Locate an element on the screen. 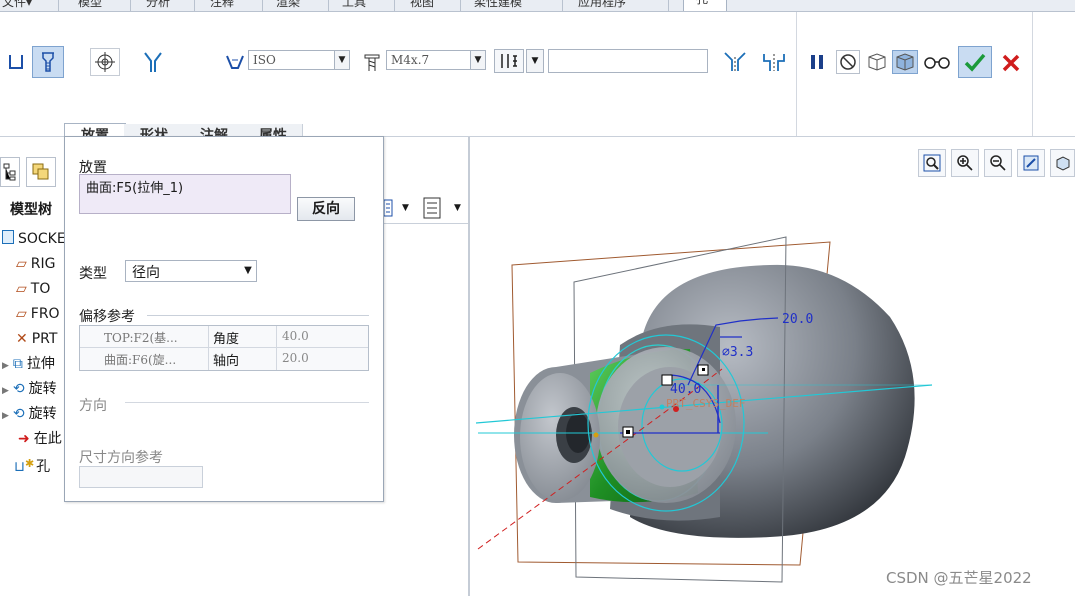  thread-type-icon is located at coordinates (235, 62).